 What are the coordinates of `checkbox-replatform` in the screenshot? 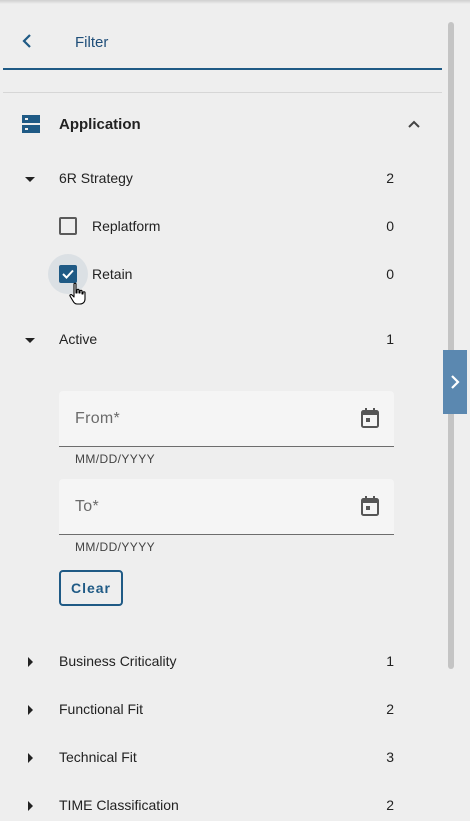 It's located at (68, 226).